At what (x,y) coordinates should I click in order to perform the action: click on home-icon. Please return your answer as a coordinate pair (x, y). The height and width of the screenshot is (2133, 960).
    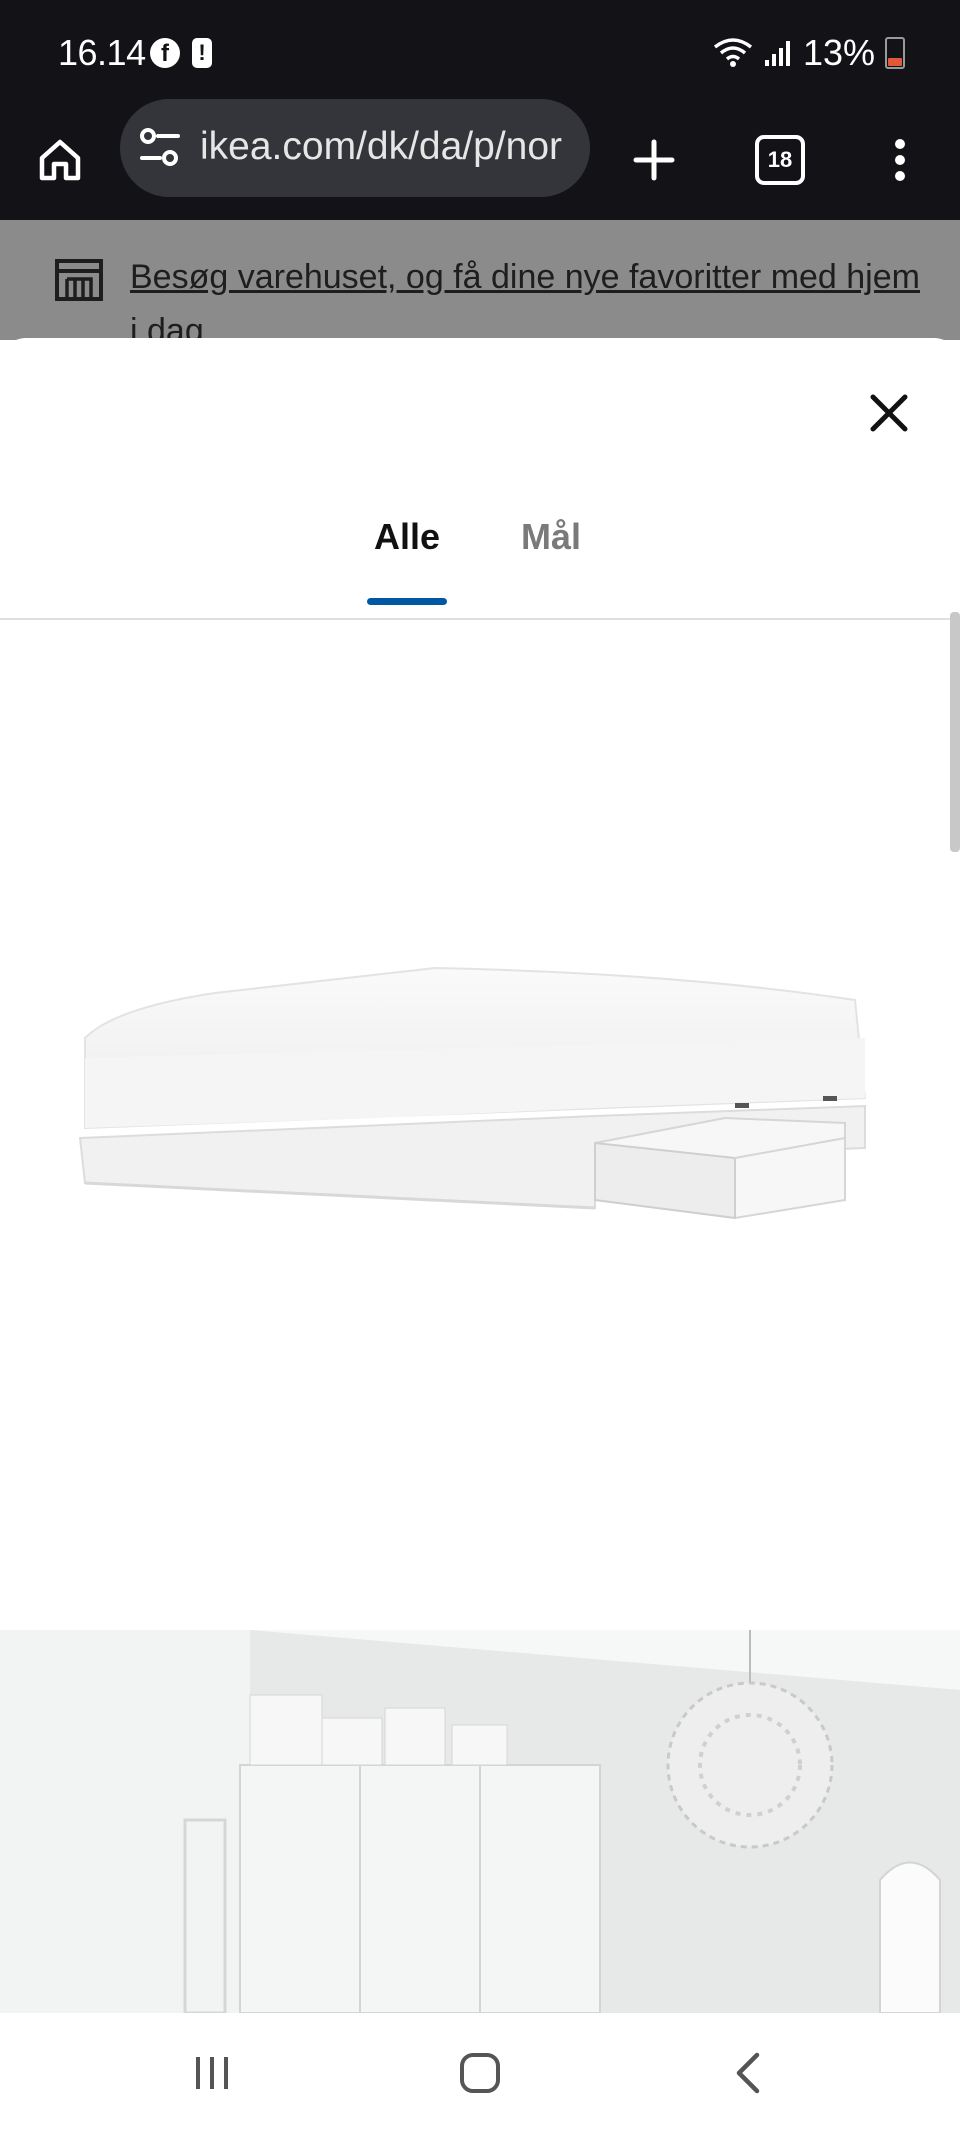
    Looking at the image, I should click on (60, 160).